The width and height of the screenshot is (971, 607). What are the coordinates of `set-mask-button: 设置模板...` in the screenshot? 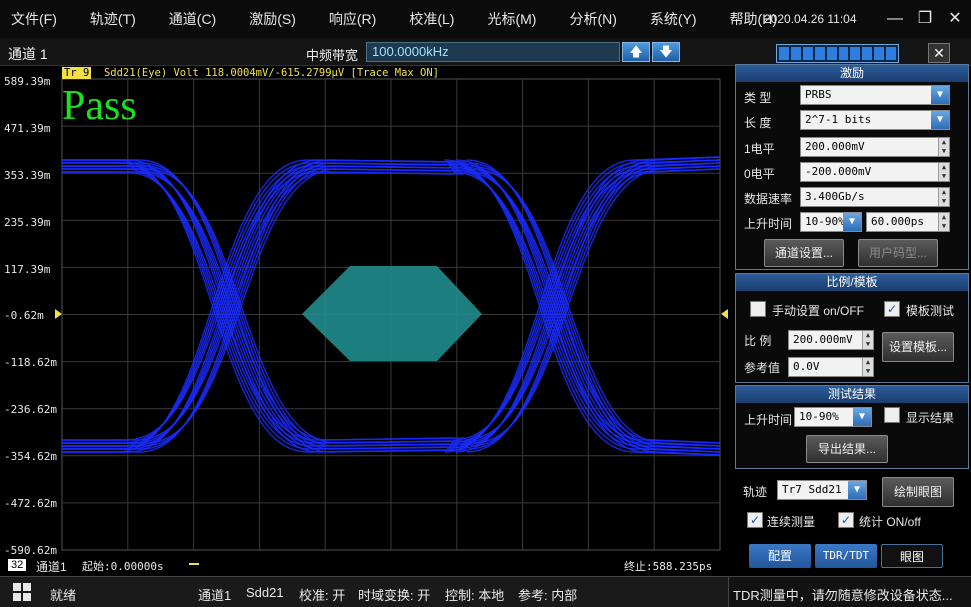 It's located at (918, 347).